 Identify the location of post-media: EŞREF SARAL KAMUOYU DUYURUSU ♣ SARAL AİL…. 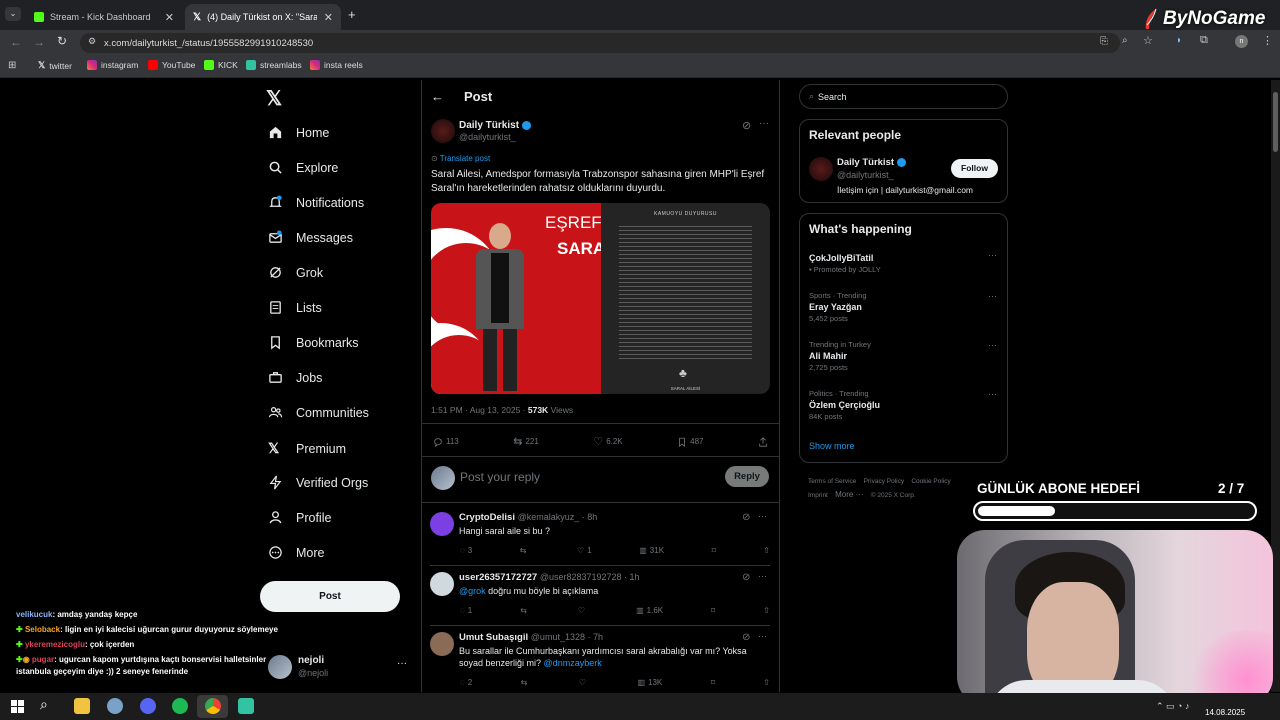
(600, 298).